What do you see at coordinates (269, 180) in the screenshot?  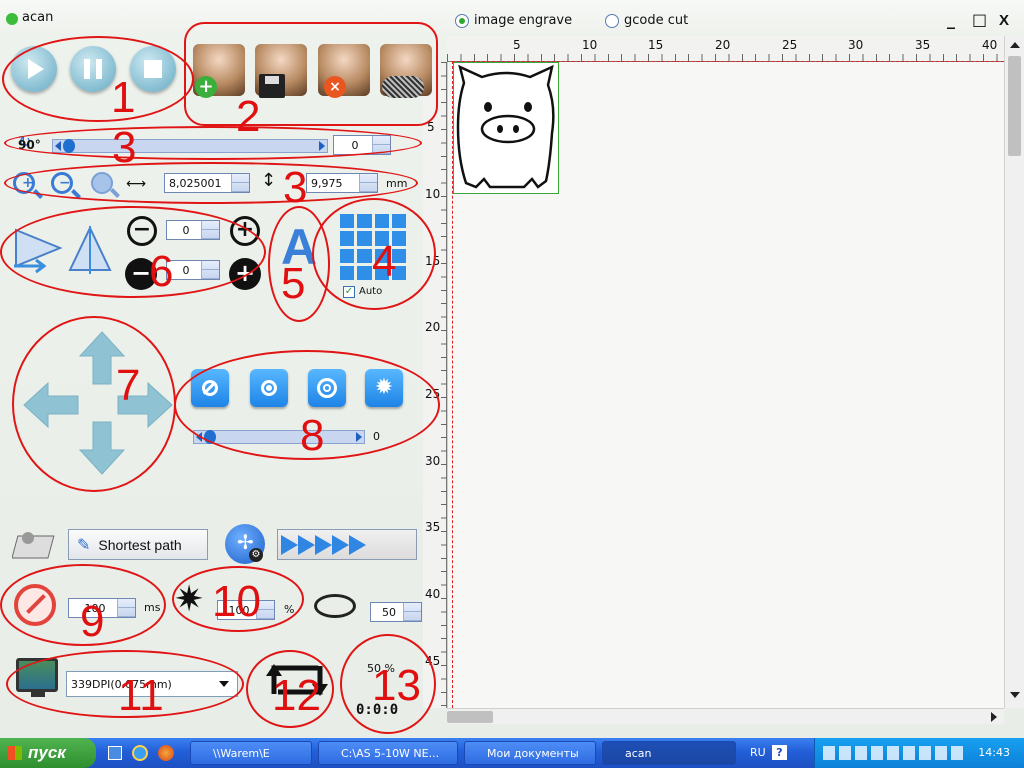 I see `height-arrows-icon: ↕` at bounding box center [269, 180].